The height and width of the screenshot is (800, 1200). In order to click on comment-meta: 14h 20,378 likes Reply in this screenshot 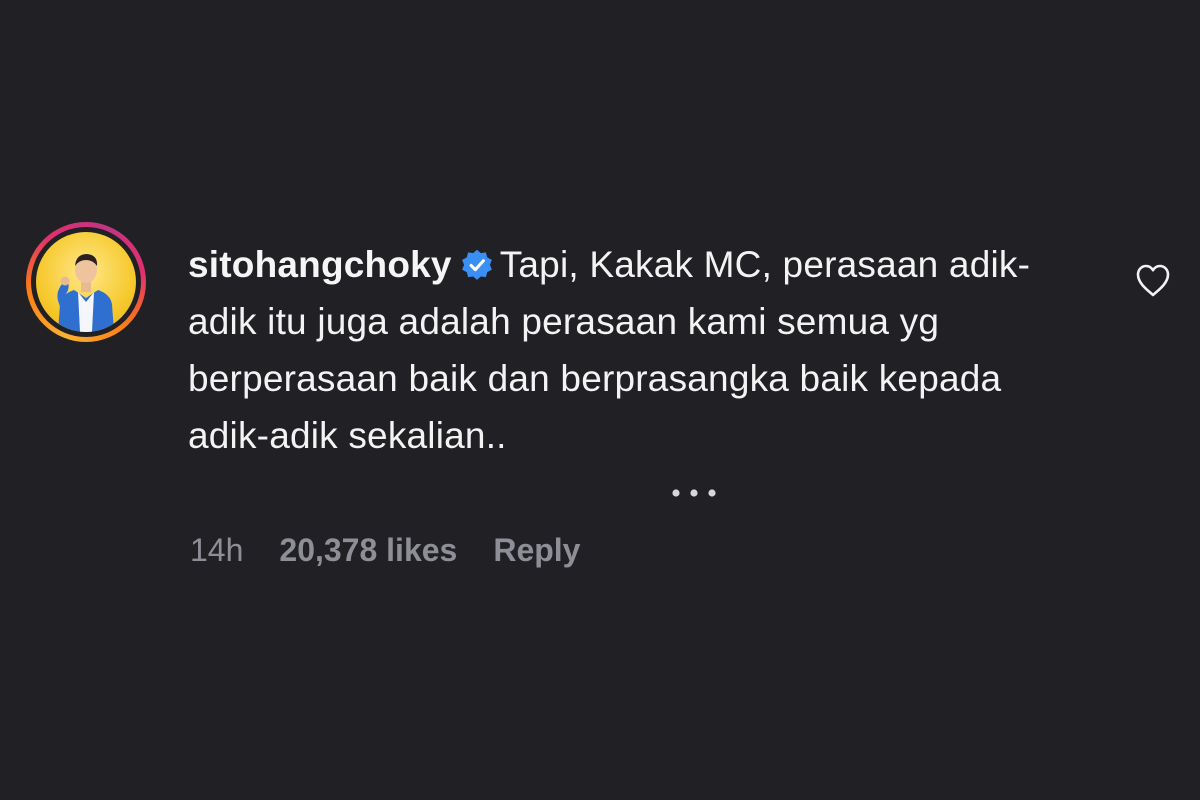, I will do `click(403, 550)`.